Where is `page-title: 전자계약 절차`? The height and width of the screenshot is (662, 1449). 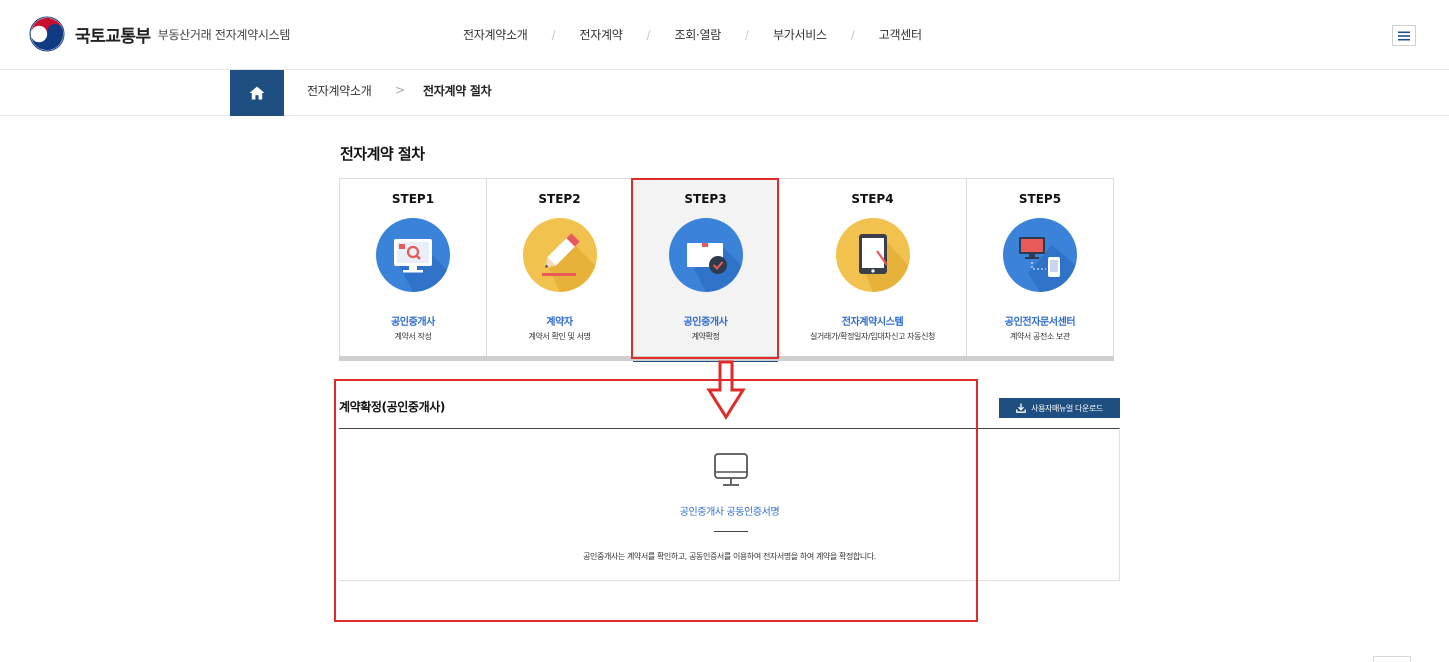
page-title: 전자계약 절차 is located at coordinates (382, 154).